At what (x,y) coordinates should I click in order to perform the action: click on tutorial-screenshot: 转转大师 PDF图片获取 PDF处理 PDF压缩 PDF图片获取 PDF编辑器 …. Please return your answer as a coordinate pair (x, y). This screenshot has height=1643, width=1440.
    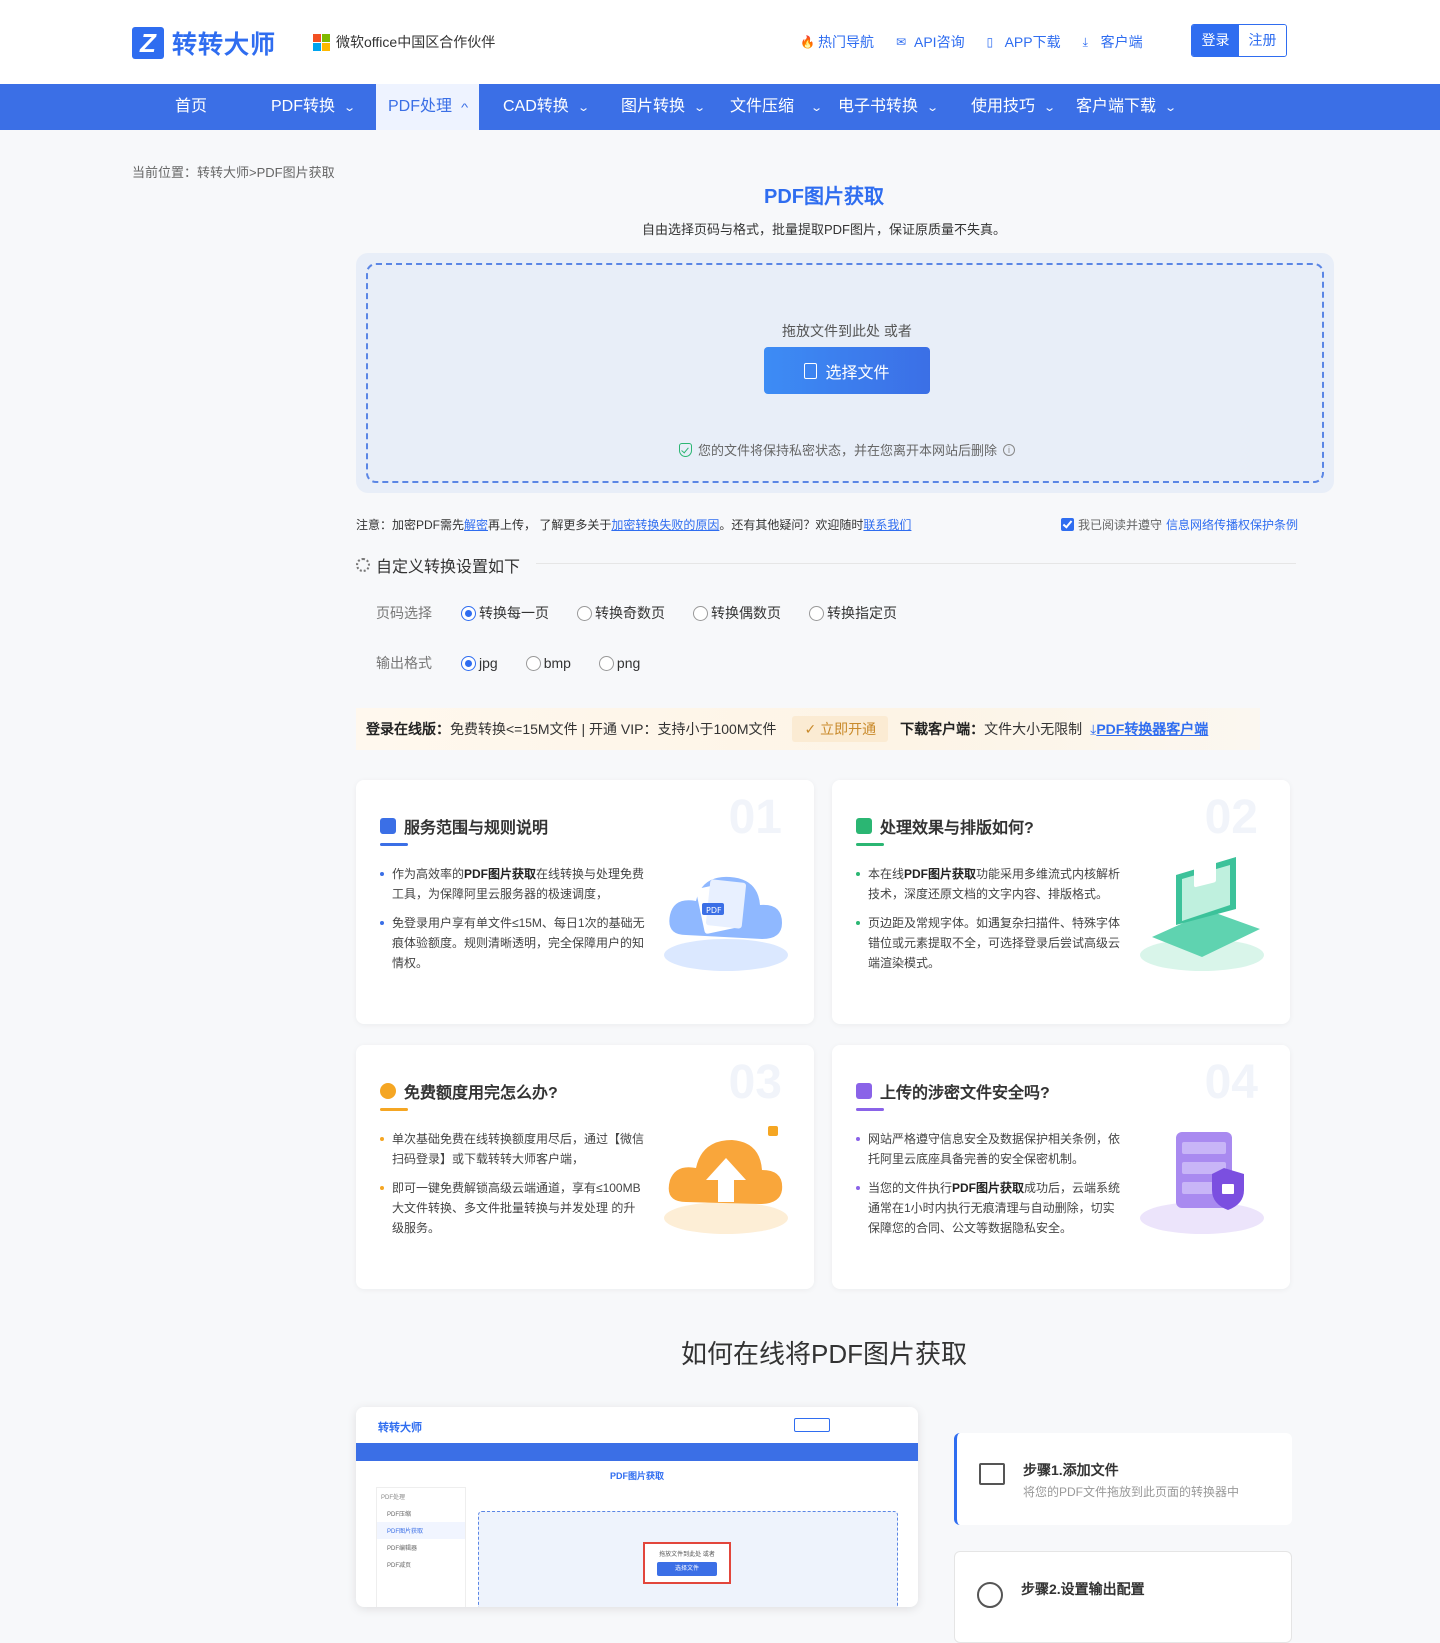
    Looking at the image, I should click on (637, 1507).